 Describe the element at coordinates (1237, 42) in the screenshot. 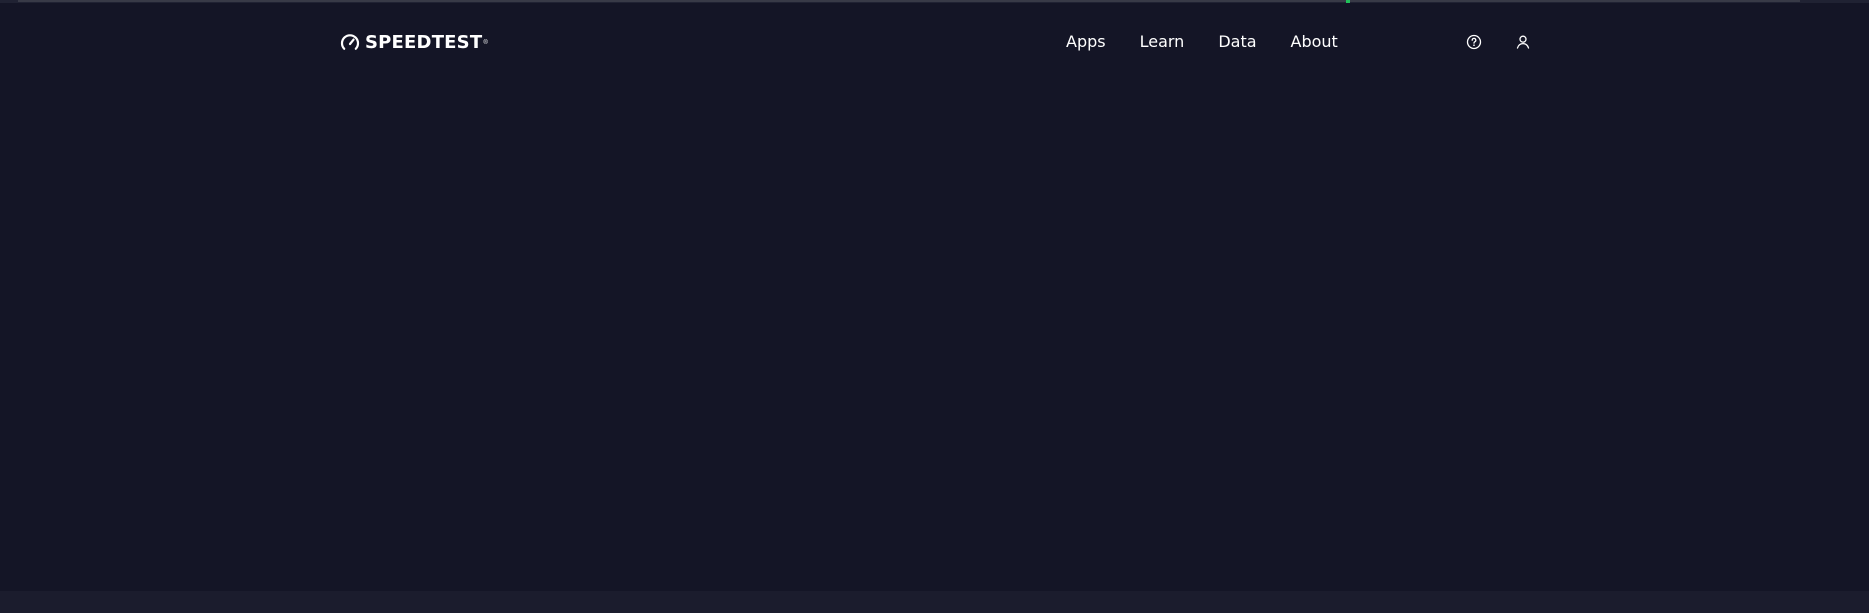

I see `nav-data: Data` at that location.